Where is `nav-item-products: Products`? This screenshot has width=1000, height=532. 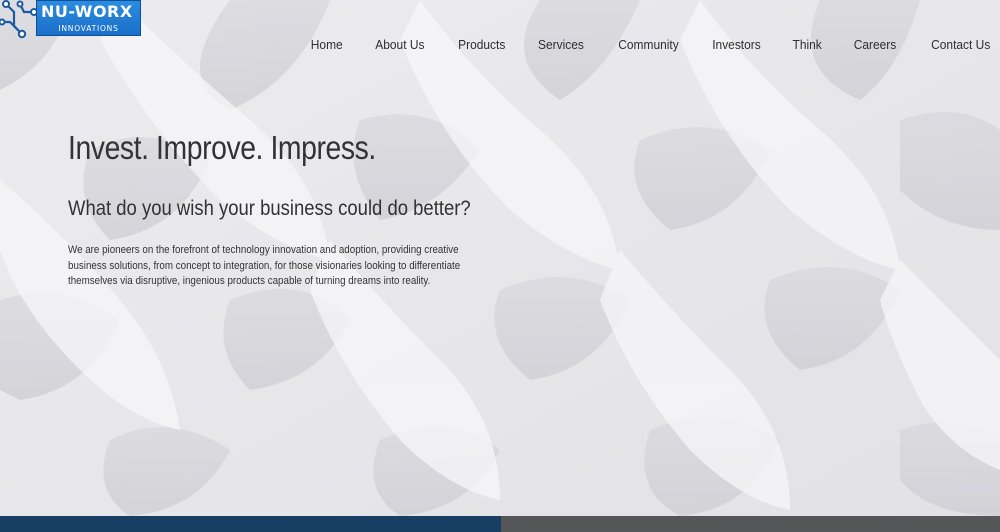 nav-item-products: Products is located at coordinates (481, 44).